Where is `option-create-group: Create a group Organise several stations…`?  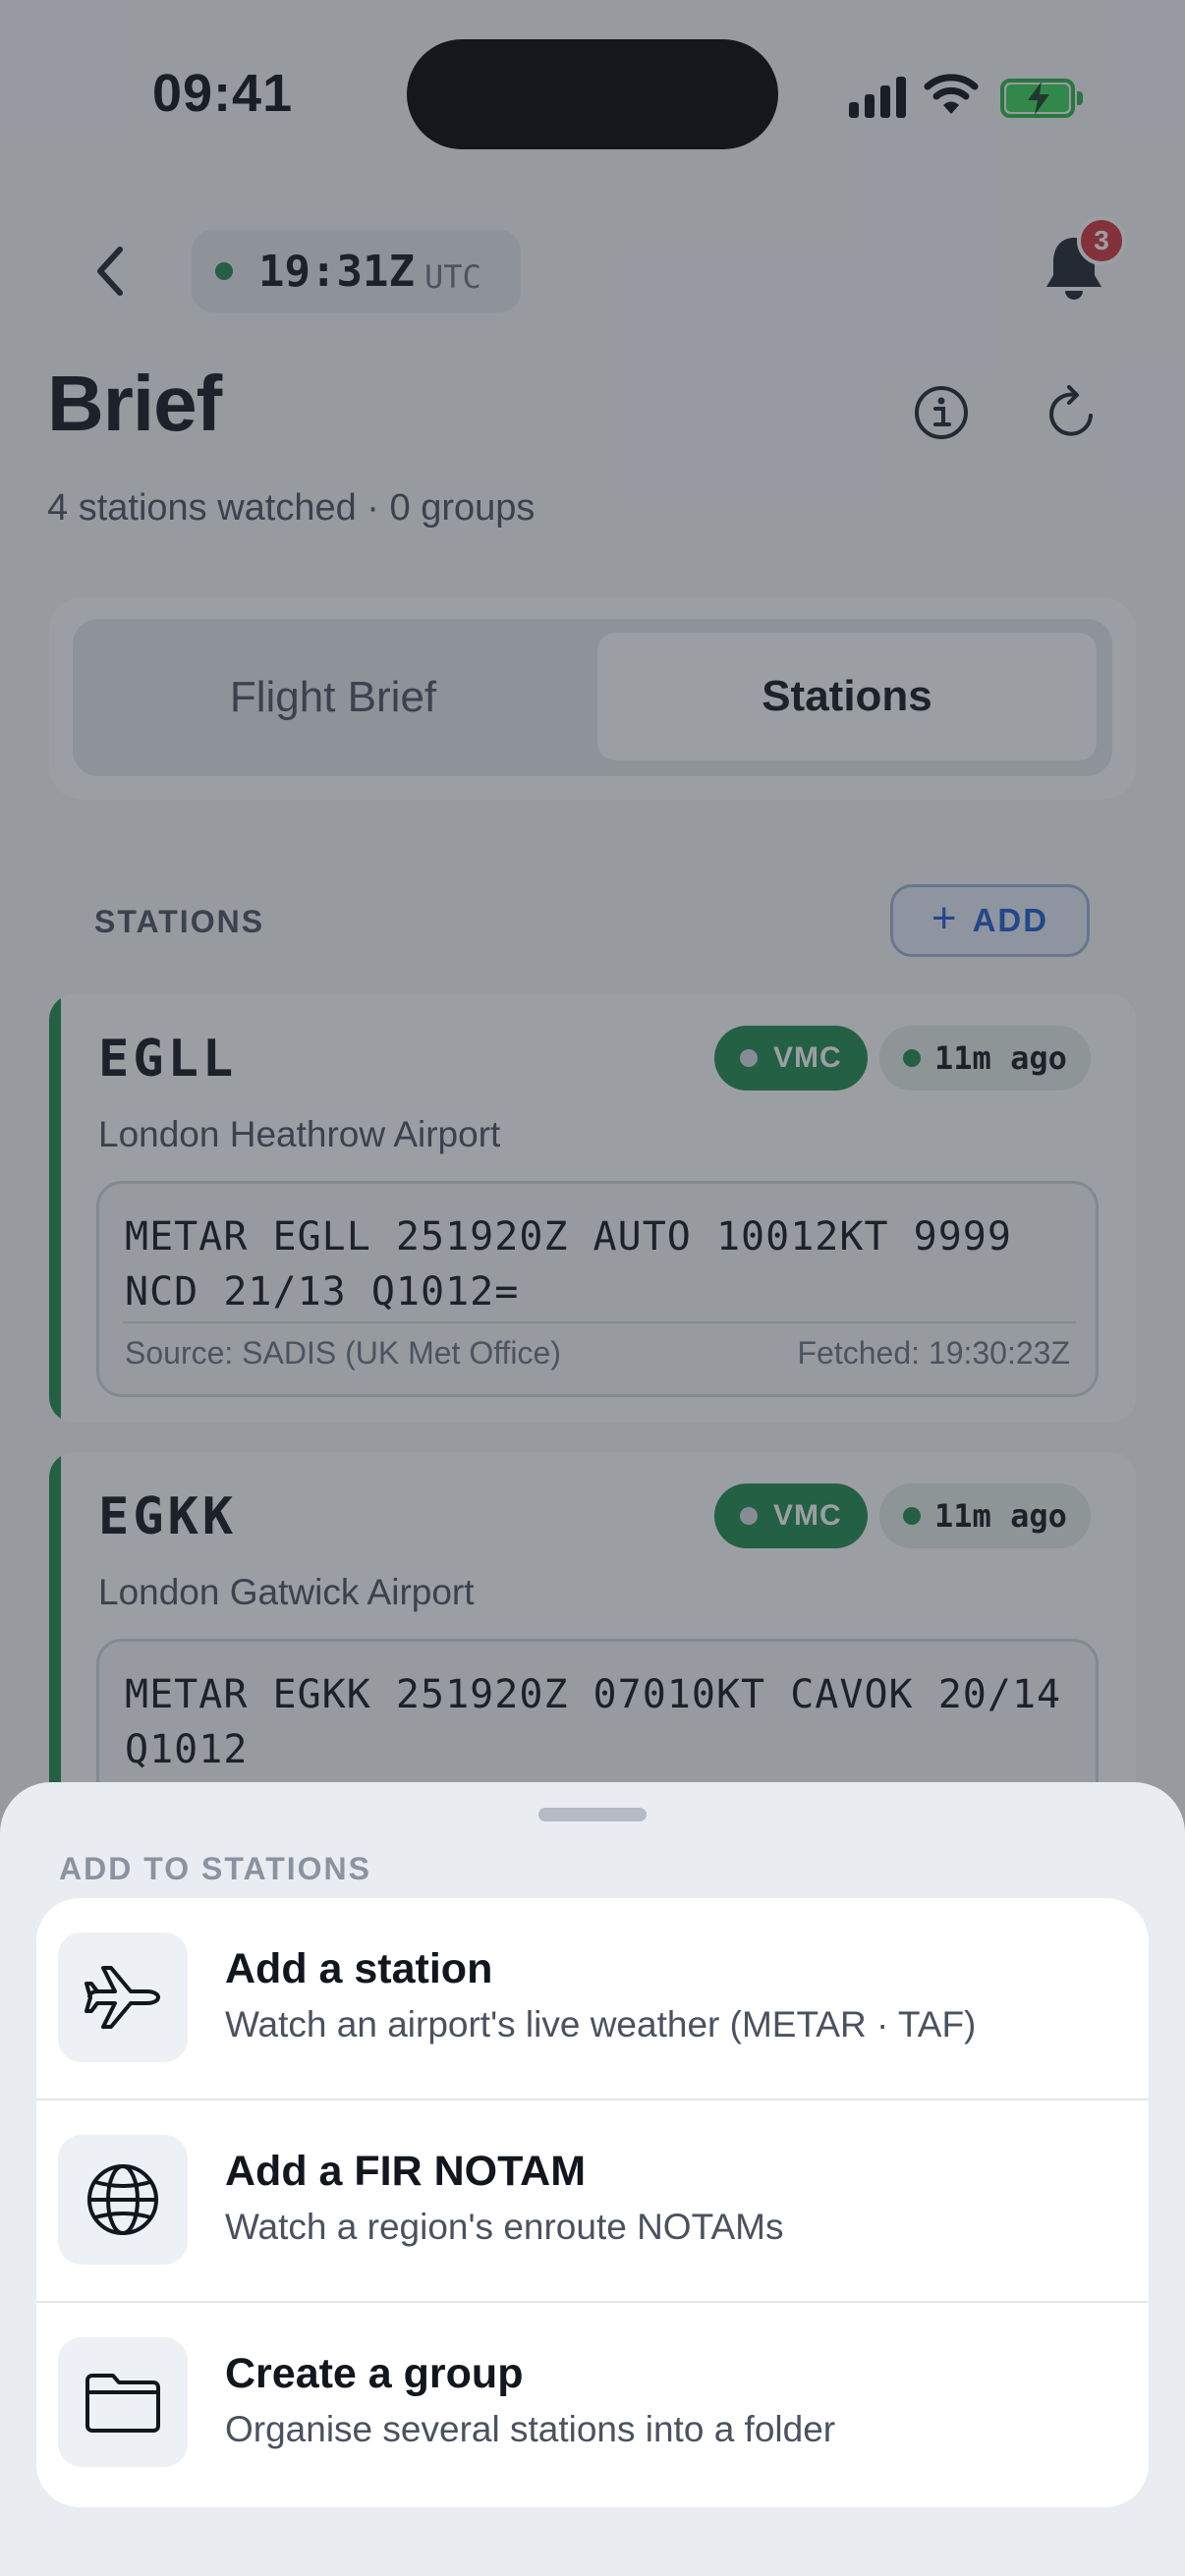 option-create-group: Create a group Organise several stations… is located at coordinates (592, 2404).